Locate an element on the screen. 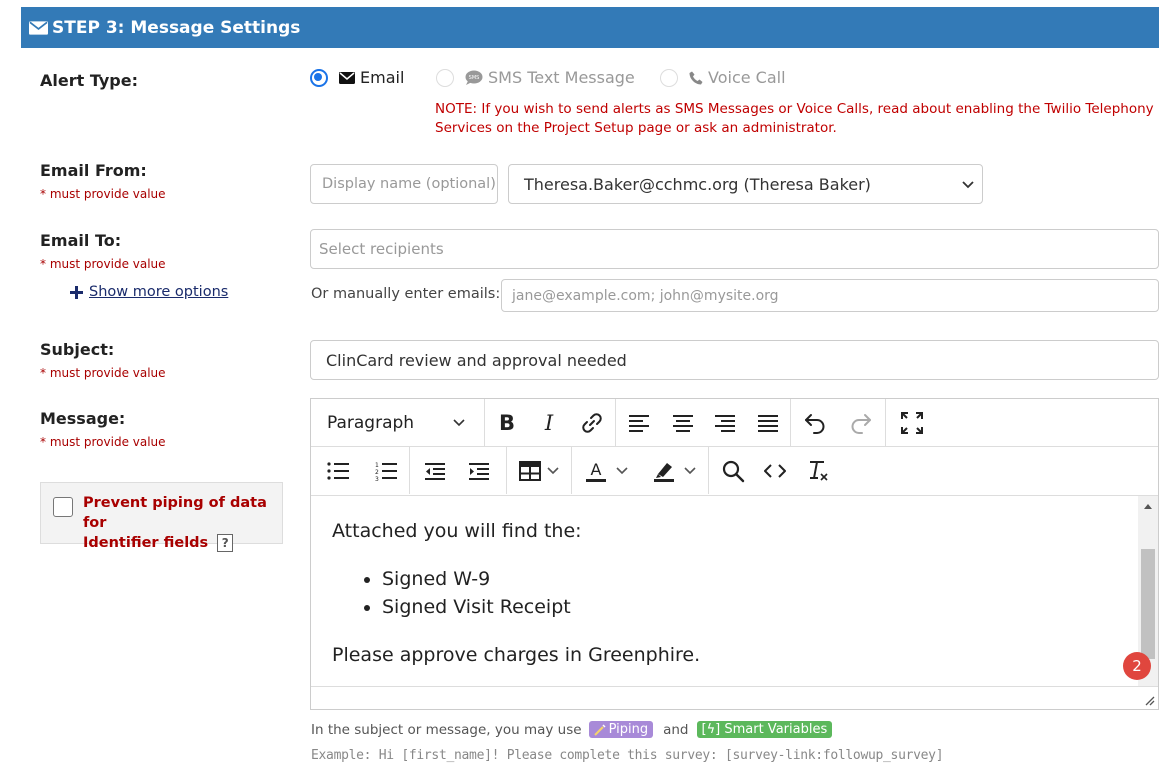 This screenshot has width=1175, height=770. subject-value: ClinCard review and approval needed is located at coordinates (476, 360).